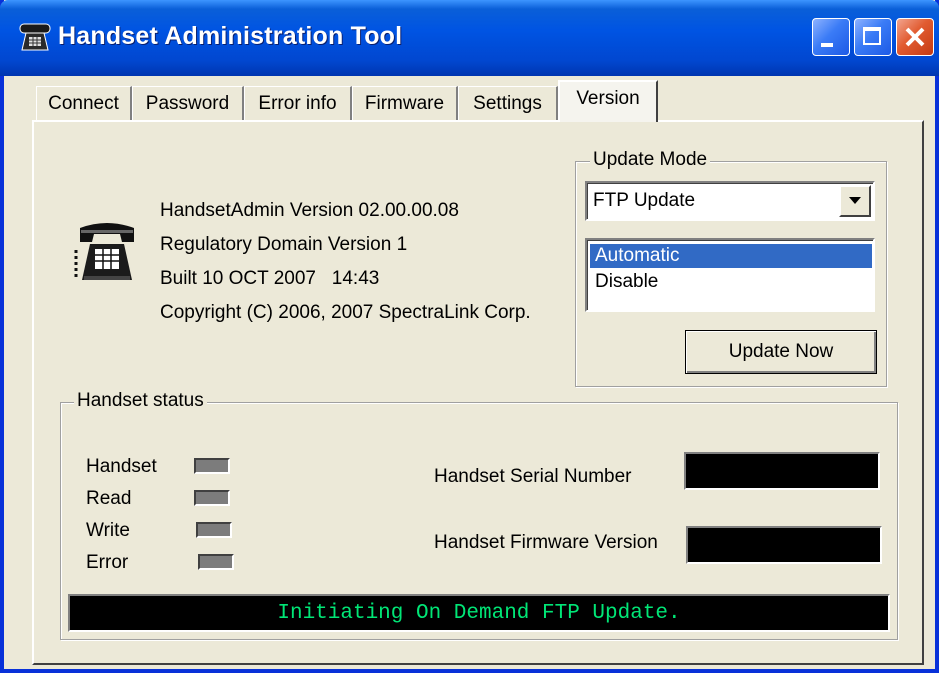 This screenshot has width=939, height=673. What do you see at coordinates (109, 498) in the screenshot?
I see `read-indicator-label: Read` at bounding box center [109, 498].